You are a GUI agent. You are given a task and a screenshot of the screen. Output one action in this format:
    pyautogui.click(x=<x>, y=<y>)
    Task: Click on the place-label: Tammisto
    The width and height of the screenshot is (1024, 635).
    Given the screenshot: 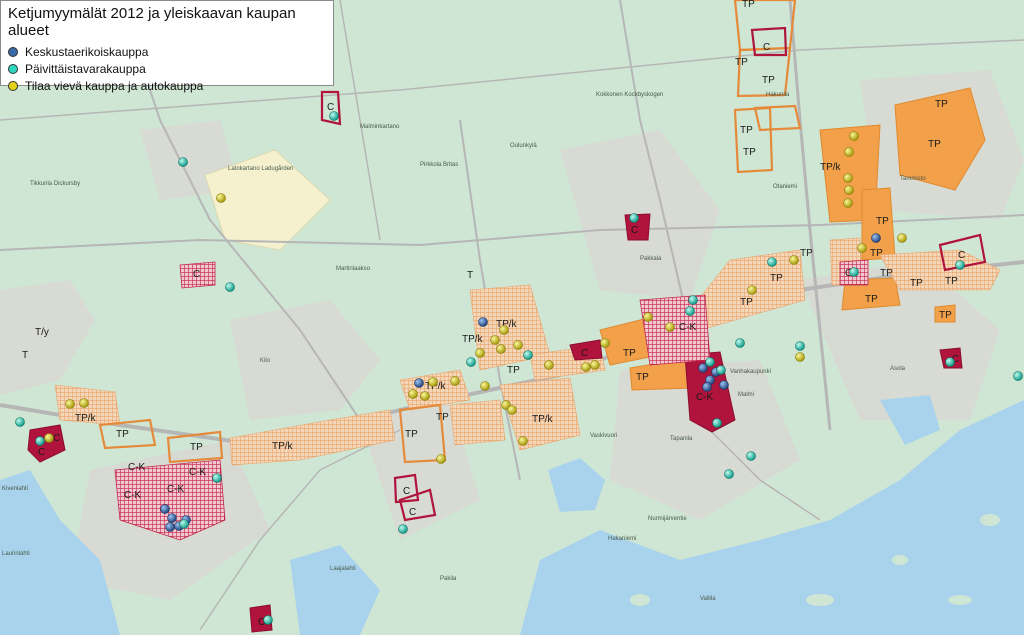 What is the action you would take?
    pyautogui.click(x=913, y=179)
    